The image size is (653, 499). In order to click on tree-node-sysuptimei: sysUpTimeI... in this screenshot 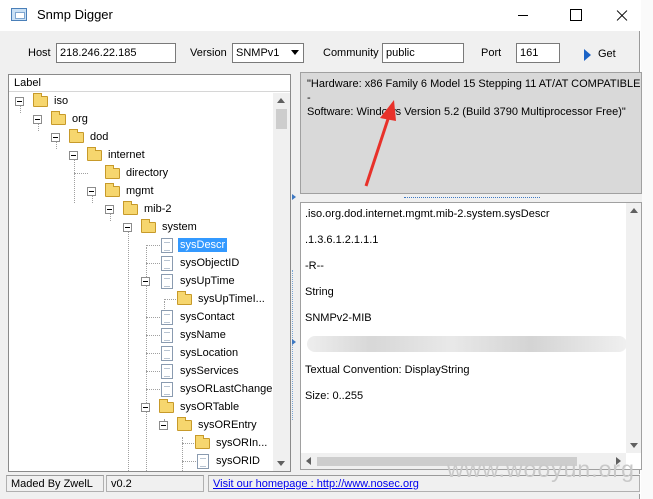, I will do `click(139, 299)`.